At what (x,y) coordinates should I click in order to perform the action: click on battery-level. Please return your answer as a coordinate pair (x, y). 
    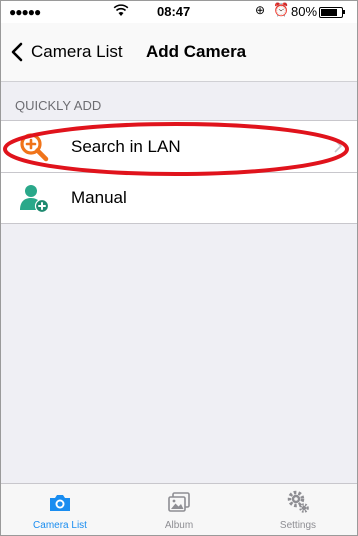
    Looking at the image, I should click on (329, 12).